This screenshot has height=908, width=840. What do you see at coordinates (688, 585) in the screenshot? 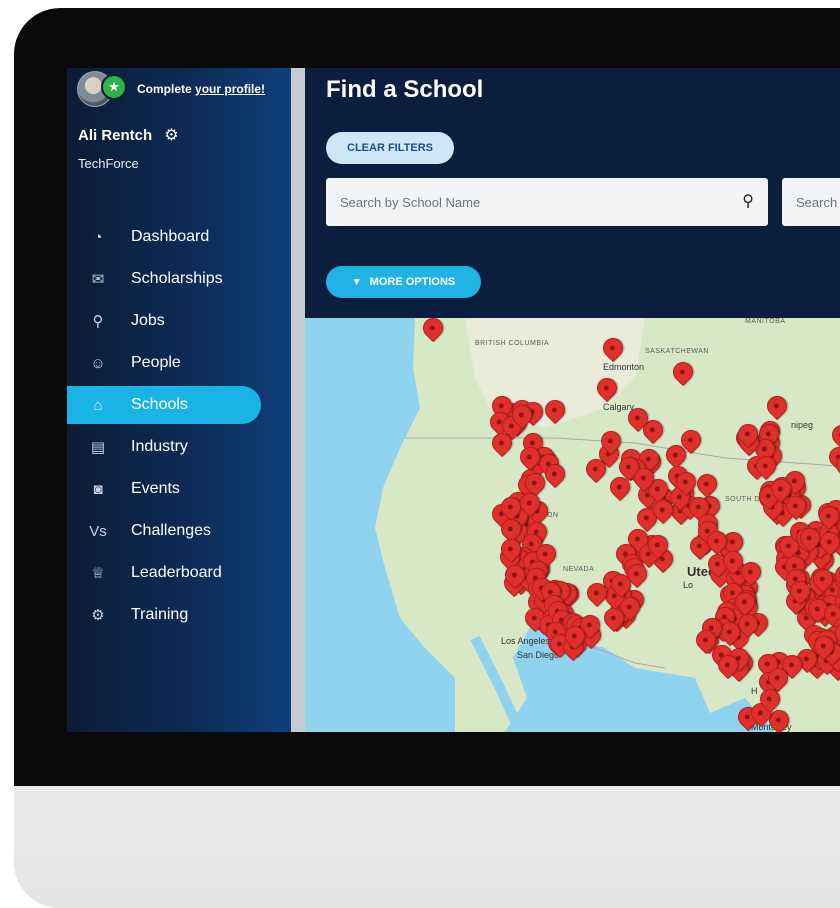
I see `map-label-colorado-fragment: Lo` at bounding box center [688, 585].